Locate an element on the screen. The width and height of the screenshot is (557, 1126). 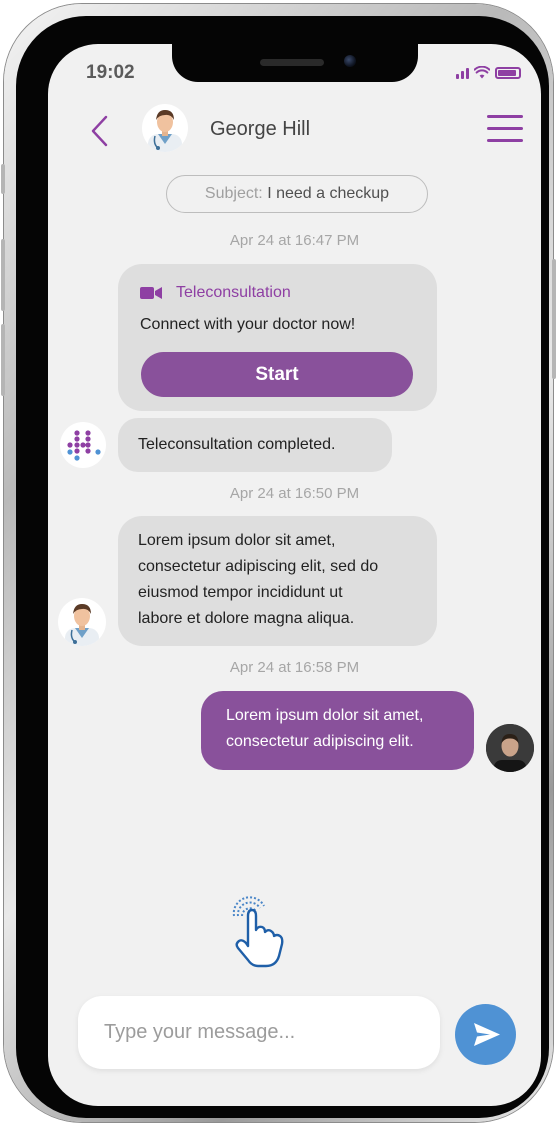
user-avatar is located at coordinates (510, 748).